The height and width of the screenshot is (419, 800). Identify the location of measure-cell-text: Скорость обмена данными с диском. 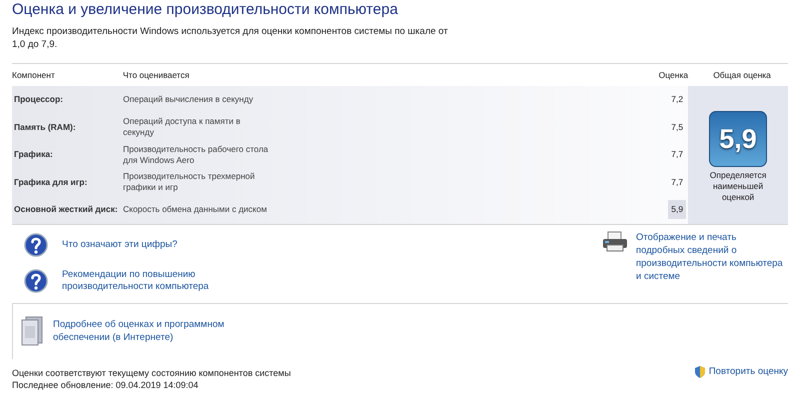
(195, 210).